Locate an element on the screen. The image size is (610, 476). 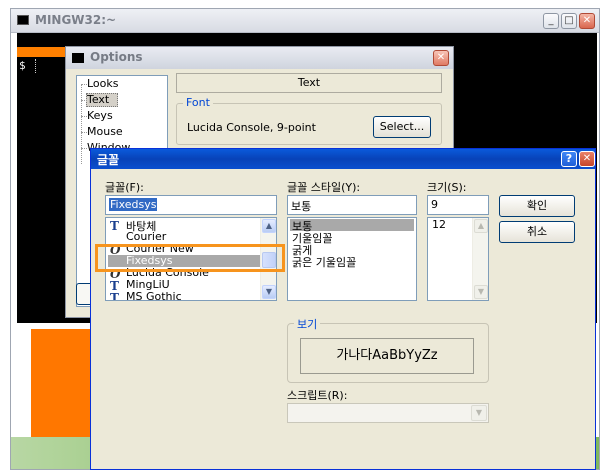
chevron-down-icon: ▼ is located at coordinates (479, 413).